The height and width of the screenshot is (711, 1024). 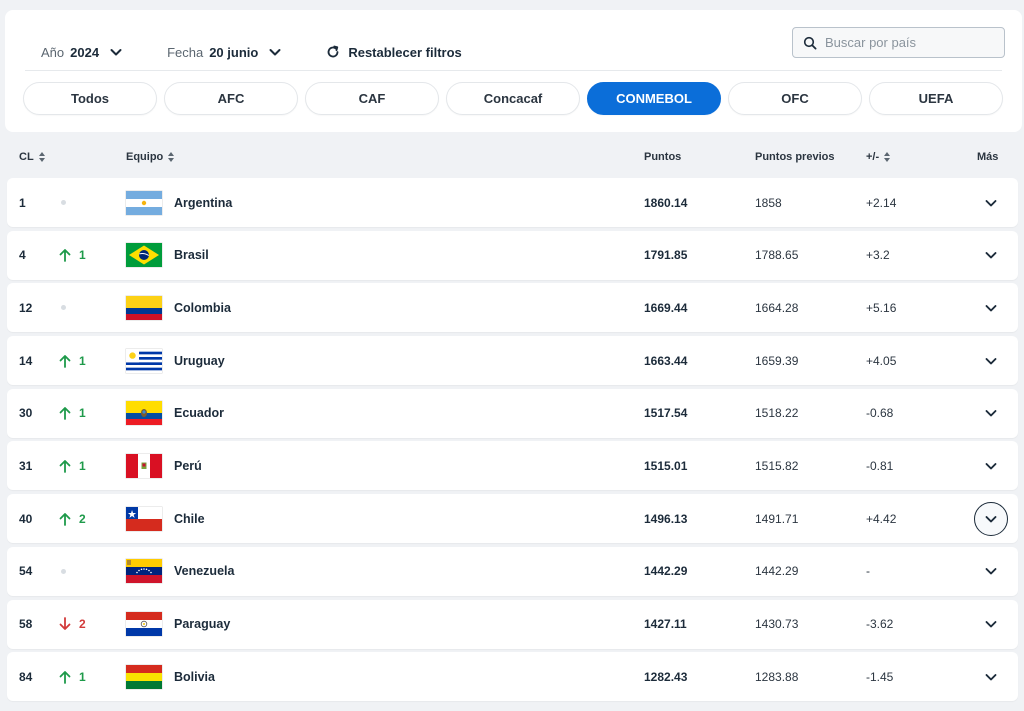 I want to click on venezuela-flag, so click(x=144, y=571).